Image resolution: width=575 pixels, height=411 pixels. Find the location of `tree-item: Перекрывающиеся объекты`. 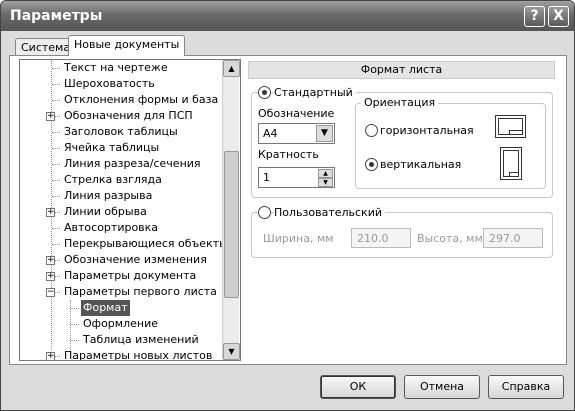

tree-item: Перекрывающиеся объекты is located at coordinates (125, 244).